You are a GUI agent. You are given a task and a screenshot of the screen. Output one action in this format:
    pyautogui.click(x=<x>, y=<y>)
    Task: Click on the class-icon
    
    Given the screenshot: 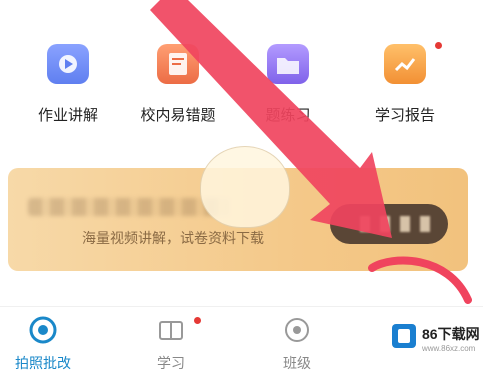 What is the action you would take?
    pyautogui.click(x=297, y=330)
    